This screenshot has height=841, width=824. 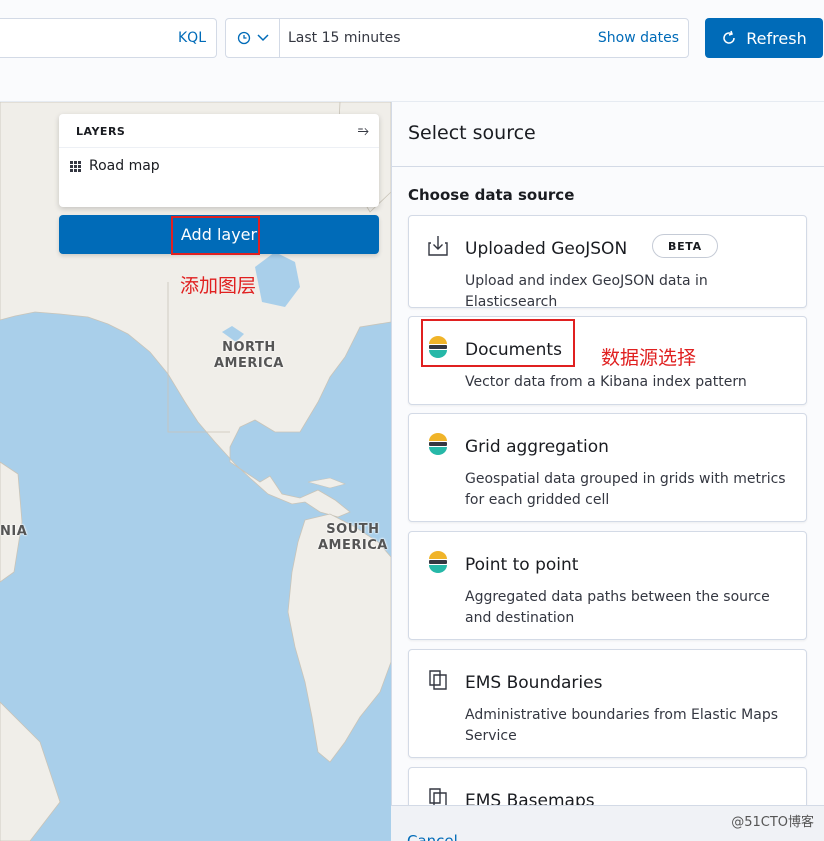 What do you see at coordinates (776, 38) in the screenshot?
I see `refresh-label: Refresh` at bounding box center [776, 38].